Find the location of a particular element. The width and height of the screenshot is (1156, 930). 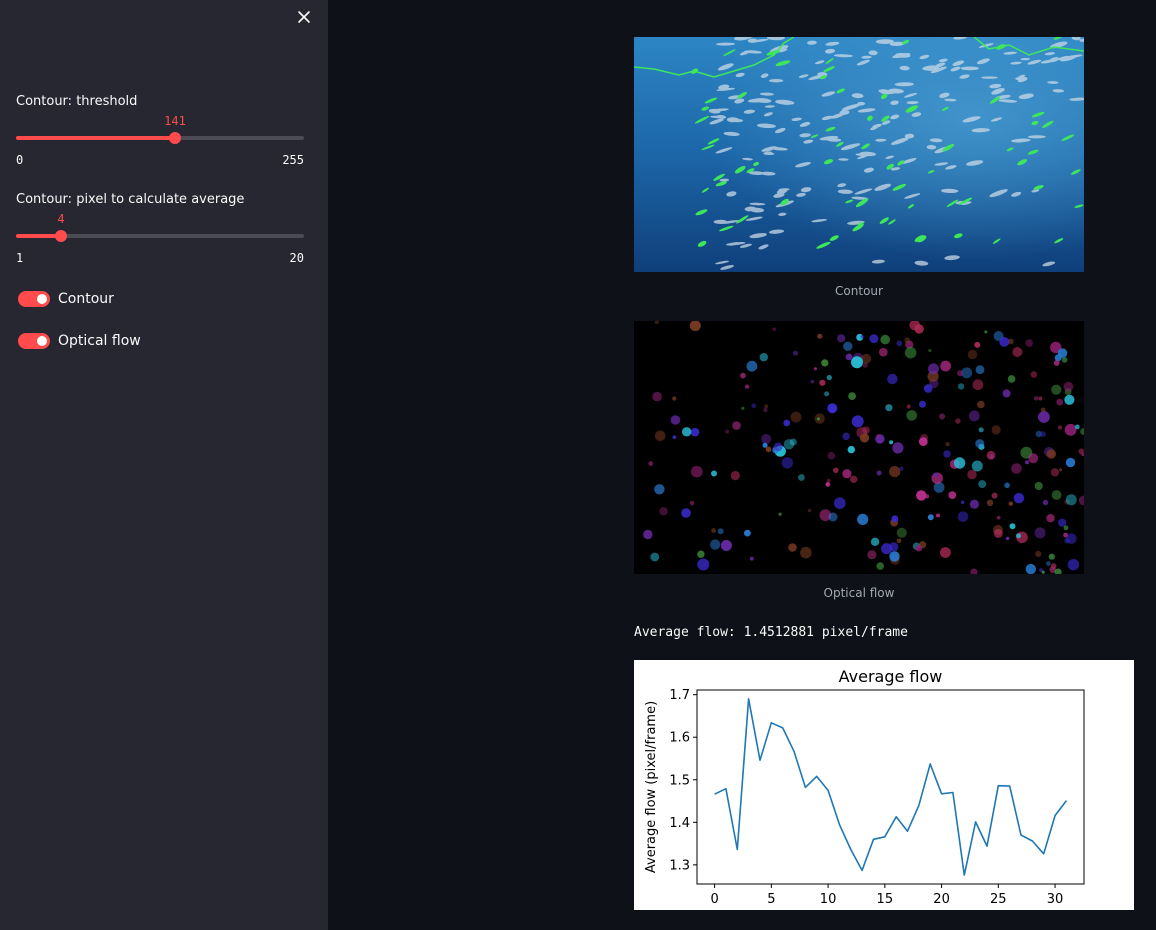

contour-toggle: Contour is located at coordinates (66, 299).